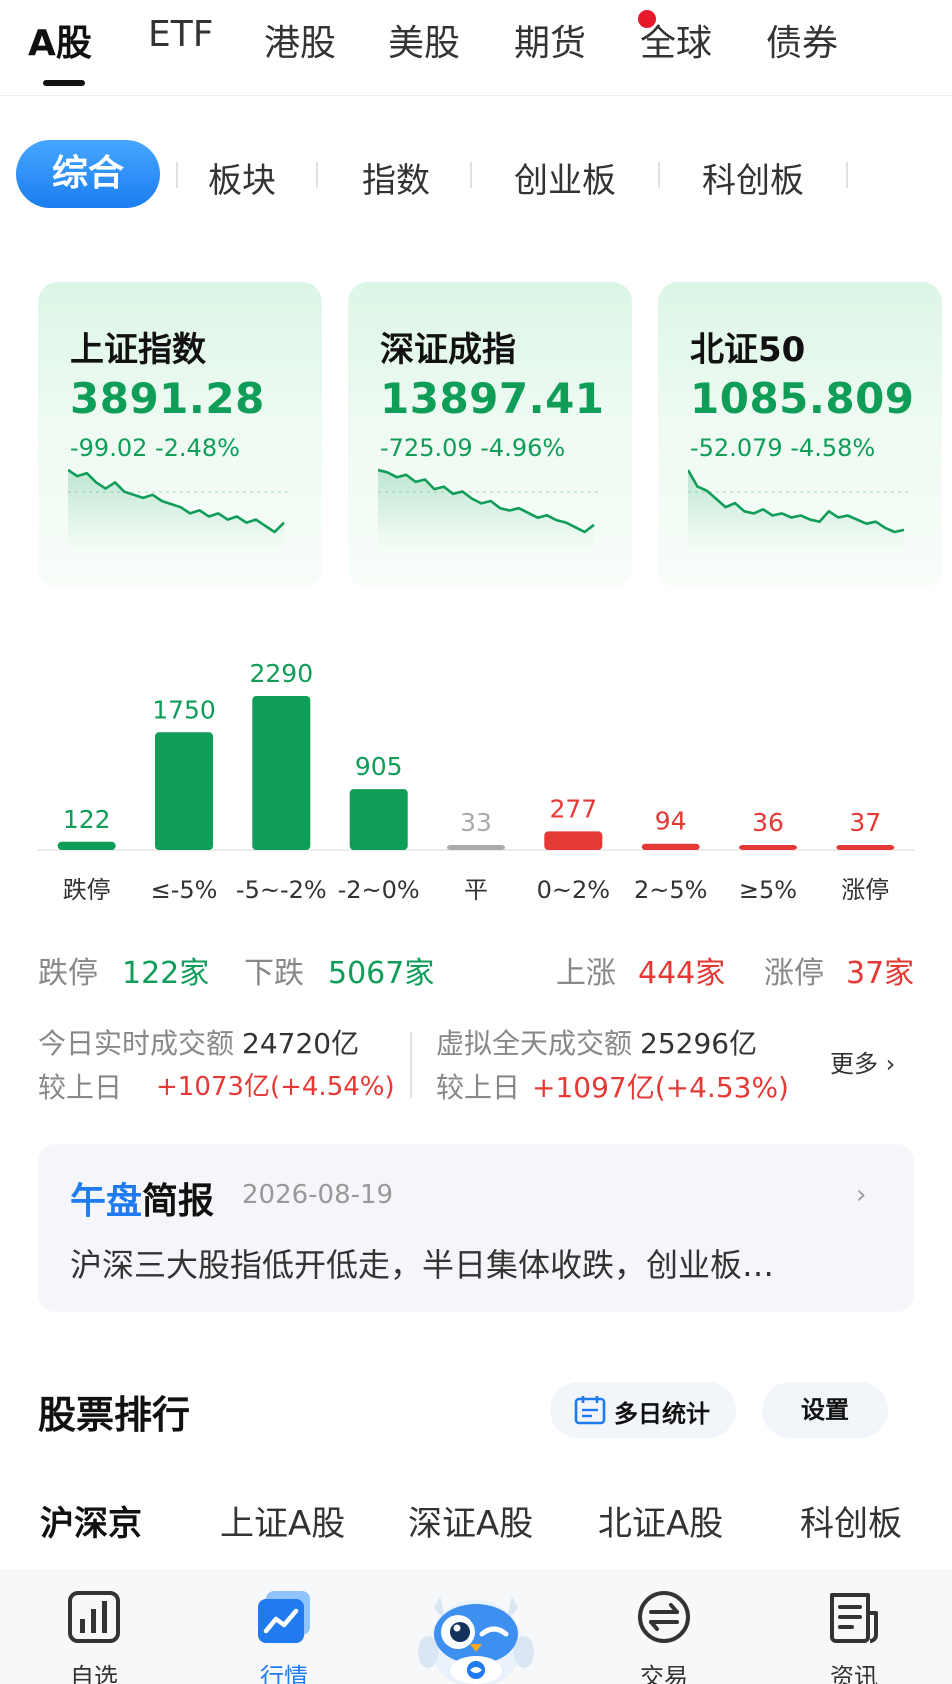  Describe the element at coordinates (94, 1673) in the screenshot. I see `nav-label-watchlist: 自选` at that location.